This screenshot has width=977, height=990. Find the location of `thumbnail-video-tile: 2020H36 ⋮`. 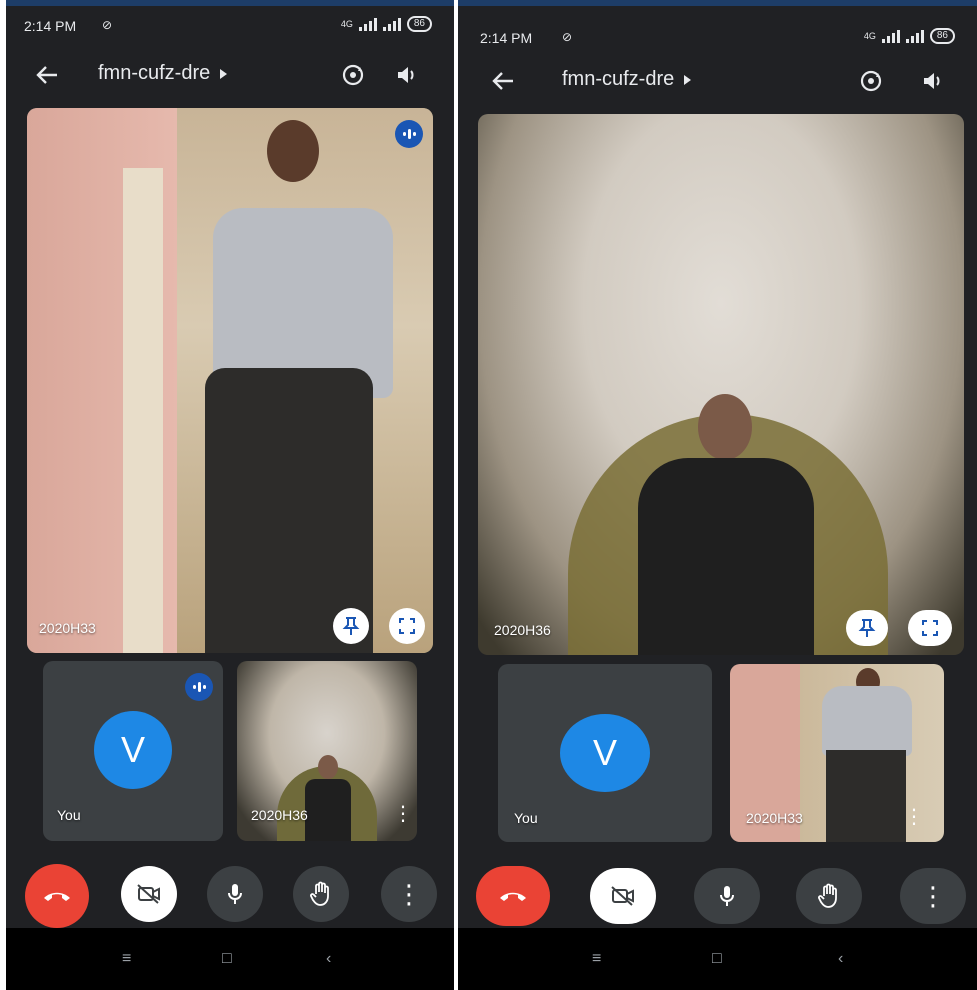

thumbnail-video-tile: 2020H36 ⋮ is located at coordinates (327, 751).